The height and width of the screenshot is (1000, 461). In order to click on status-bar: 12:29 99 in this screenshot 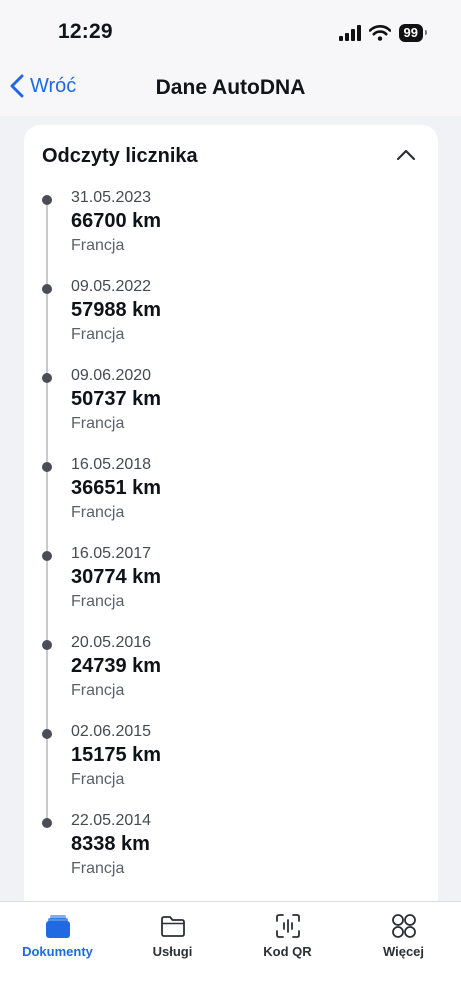, I will do `click(230, 31)`.